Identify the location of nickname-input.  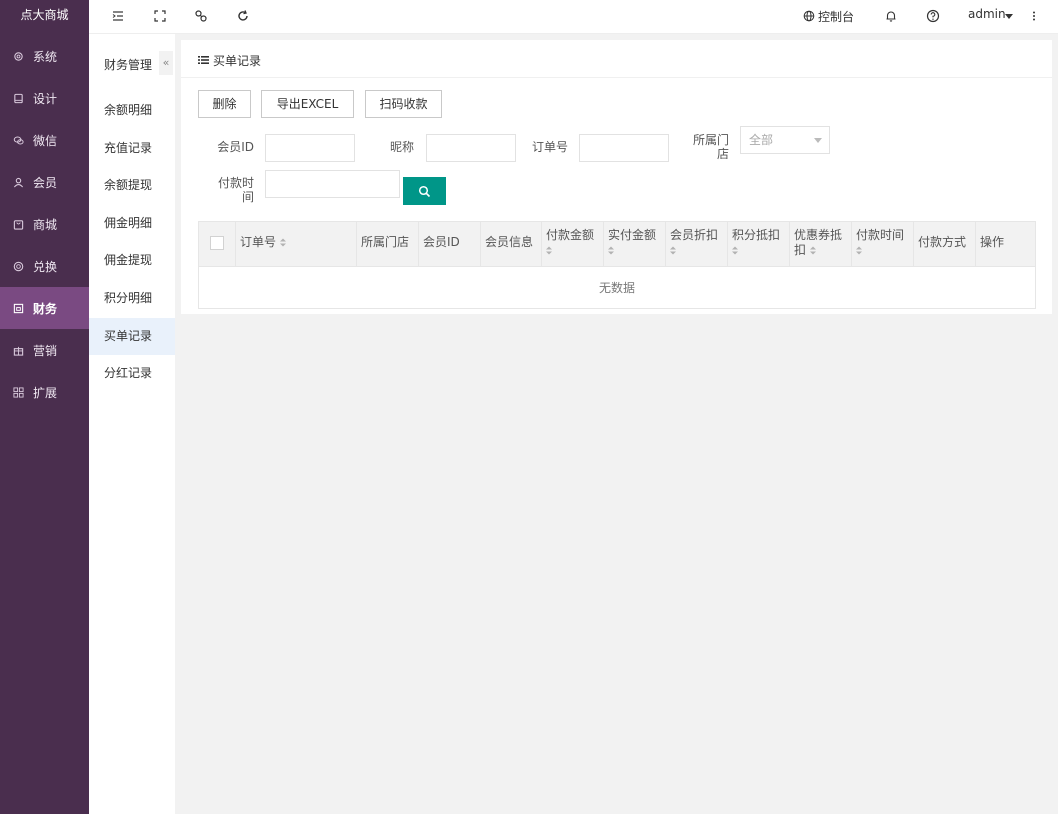
(471, 148).